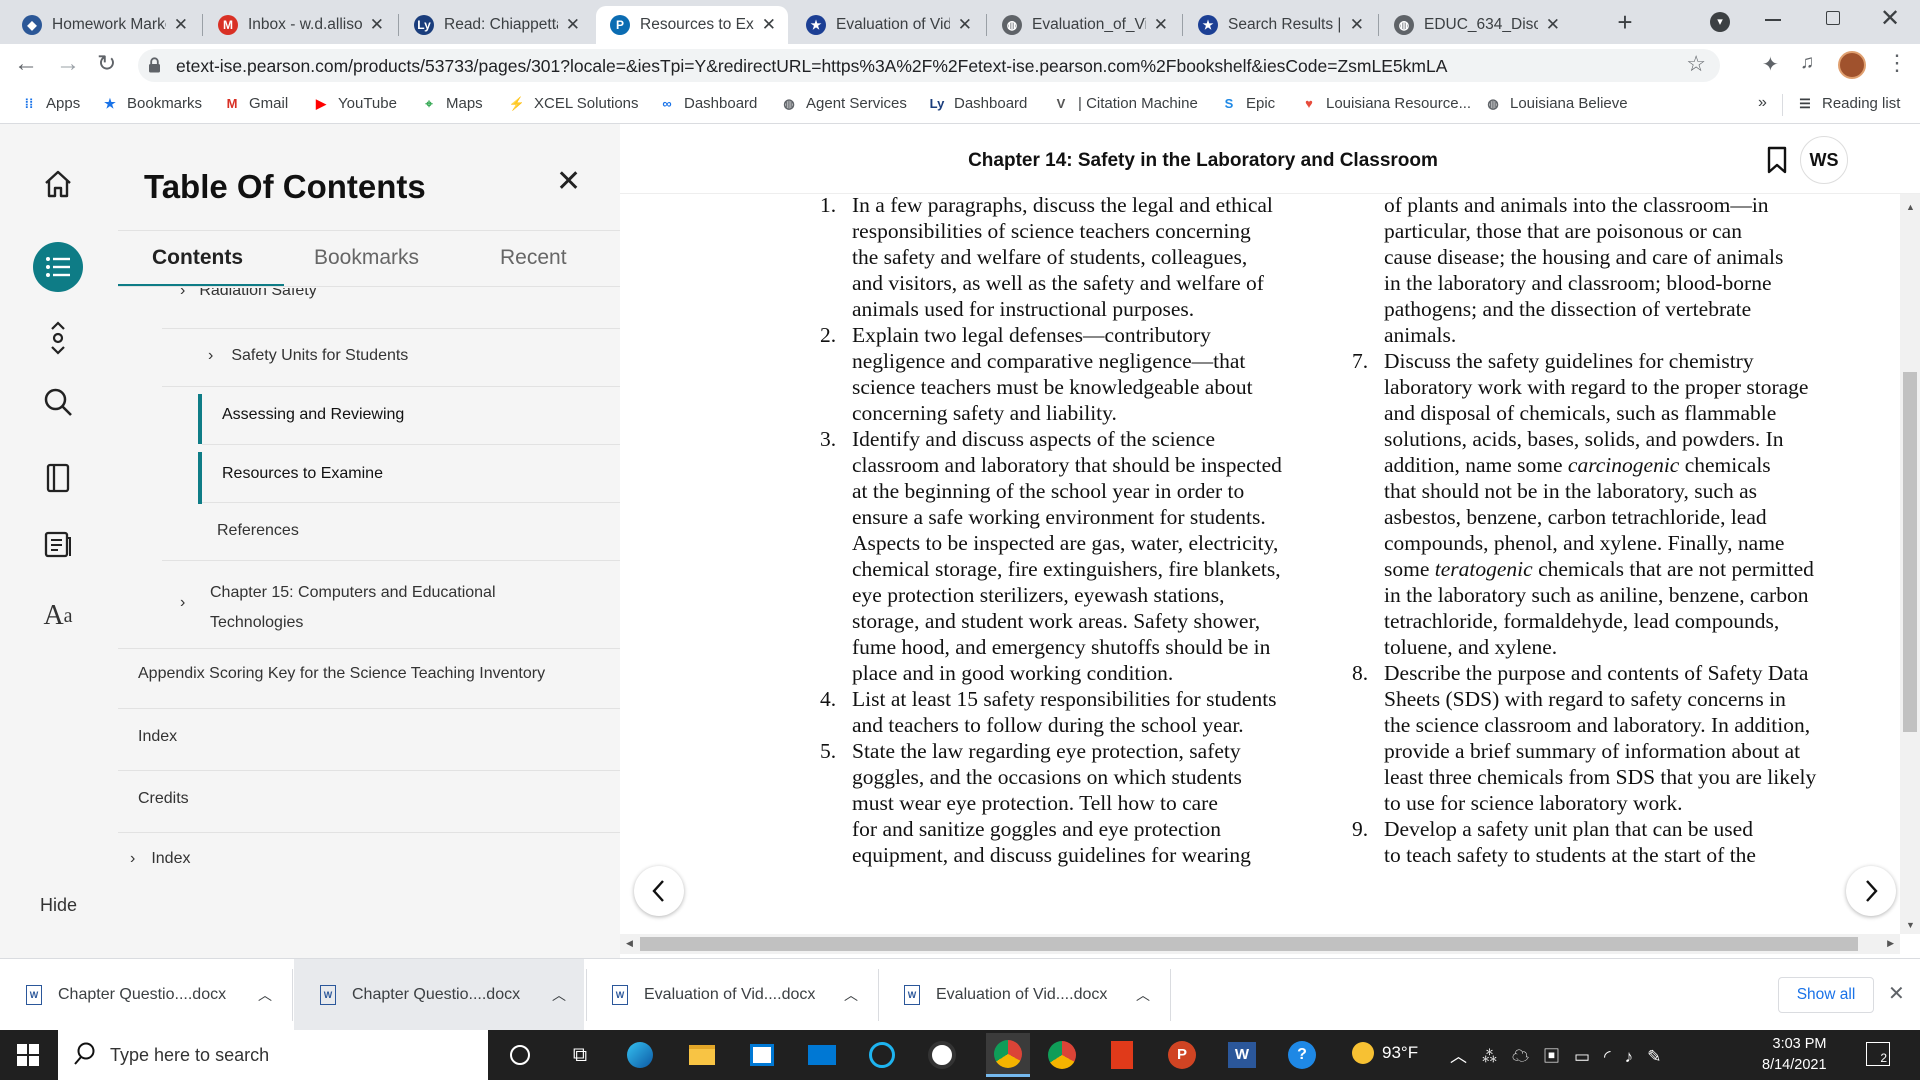  What do you see at coordinates (58, 267) in the screenshot?
I see `table-of-contents-icon` at bounding box center [58, 267].